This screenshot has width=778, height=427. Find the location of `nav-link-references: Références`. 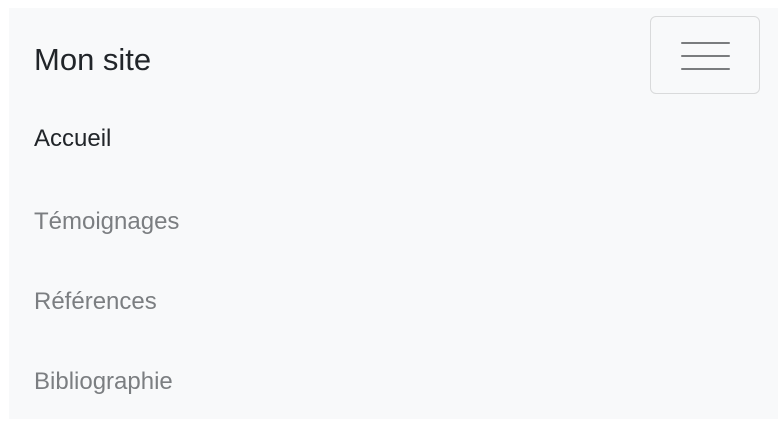

nav-link-references: Références is located at coordinates (95, 302).